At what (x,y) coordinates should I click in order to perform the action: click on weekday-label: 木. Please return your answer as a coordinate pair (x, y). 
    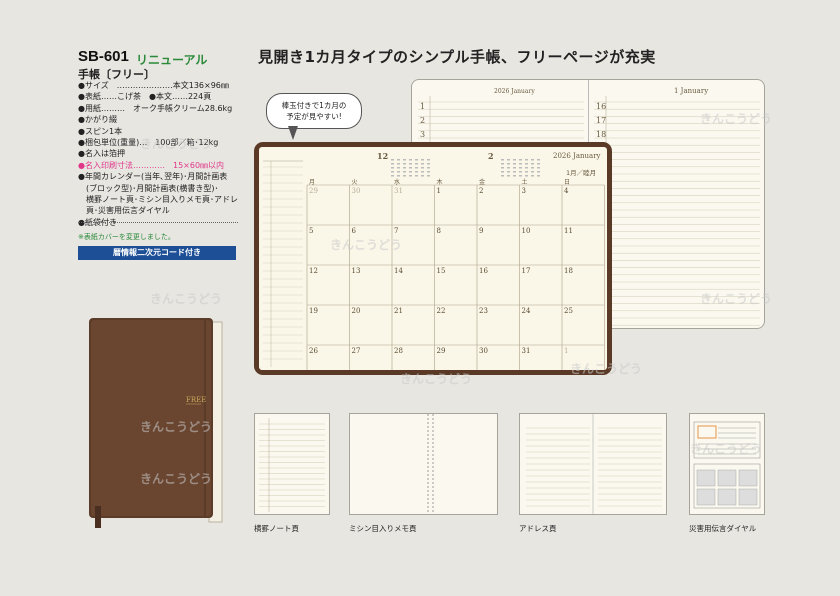
    Looking at the image, I should click on (439, 182).